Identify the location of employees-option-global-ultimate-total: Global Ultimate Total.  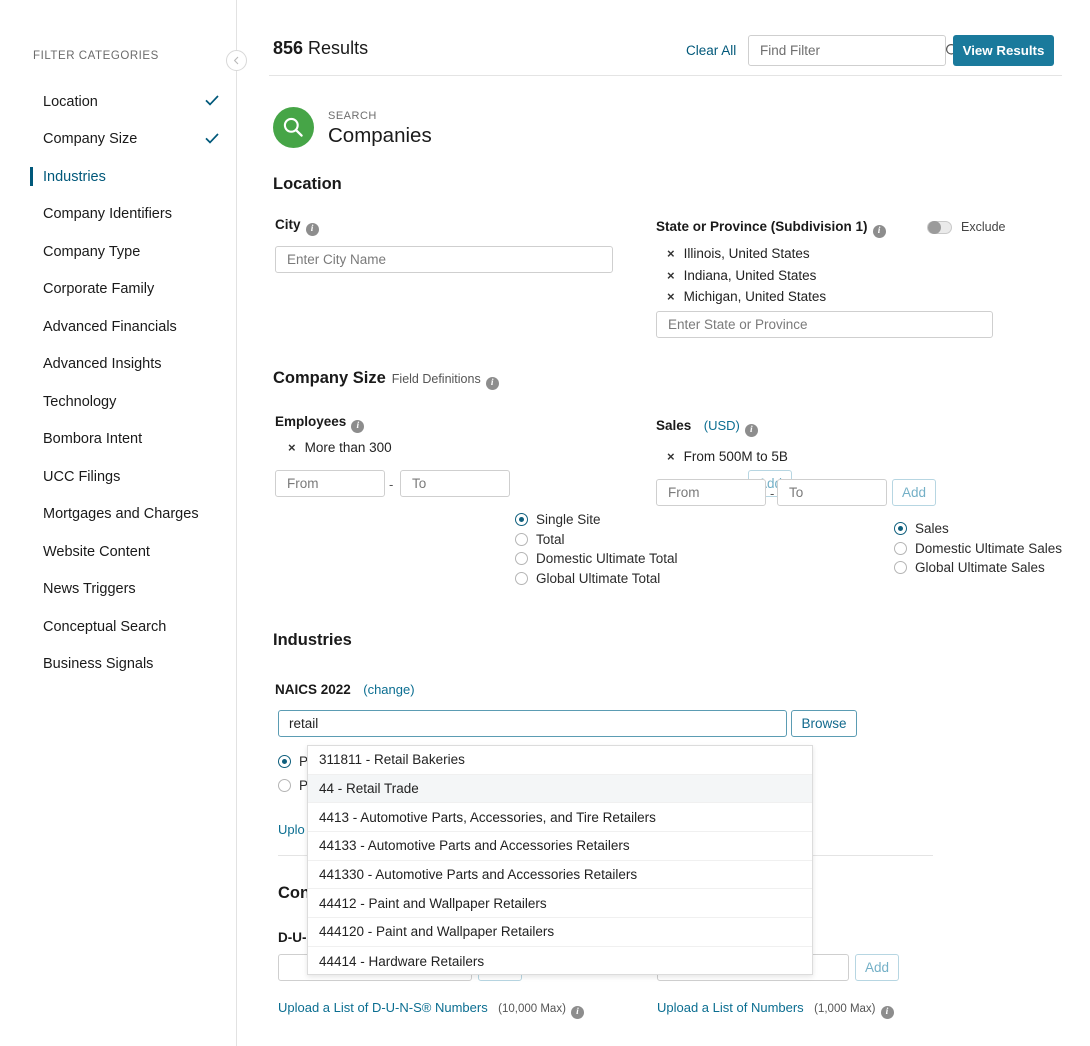
(596, 579).